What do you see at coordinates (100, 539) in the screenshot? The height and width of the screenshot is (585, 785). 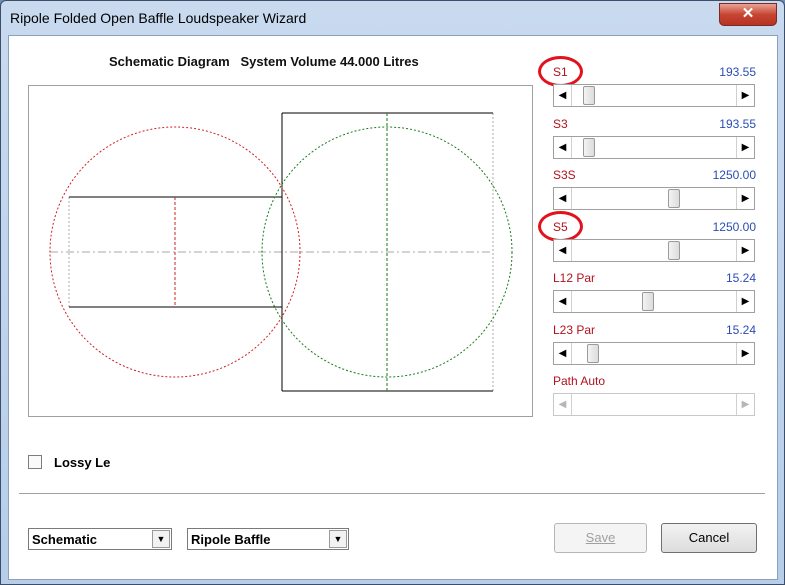 I see `view-select: Schematic ▼` at bounding box center [100, 539].